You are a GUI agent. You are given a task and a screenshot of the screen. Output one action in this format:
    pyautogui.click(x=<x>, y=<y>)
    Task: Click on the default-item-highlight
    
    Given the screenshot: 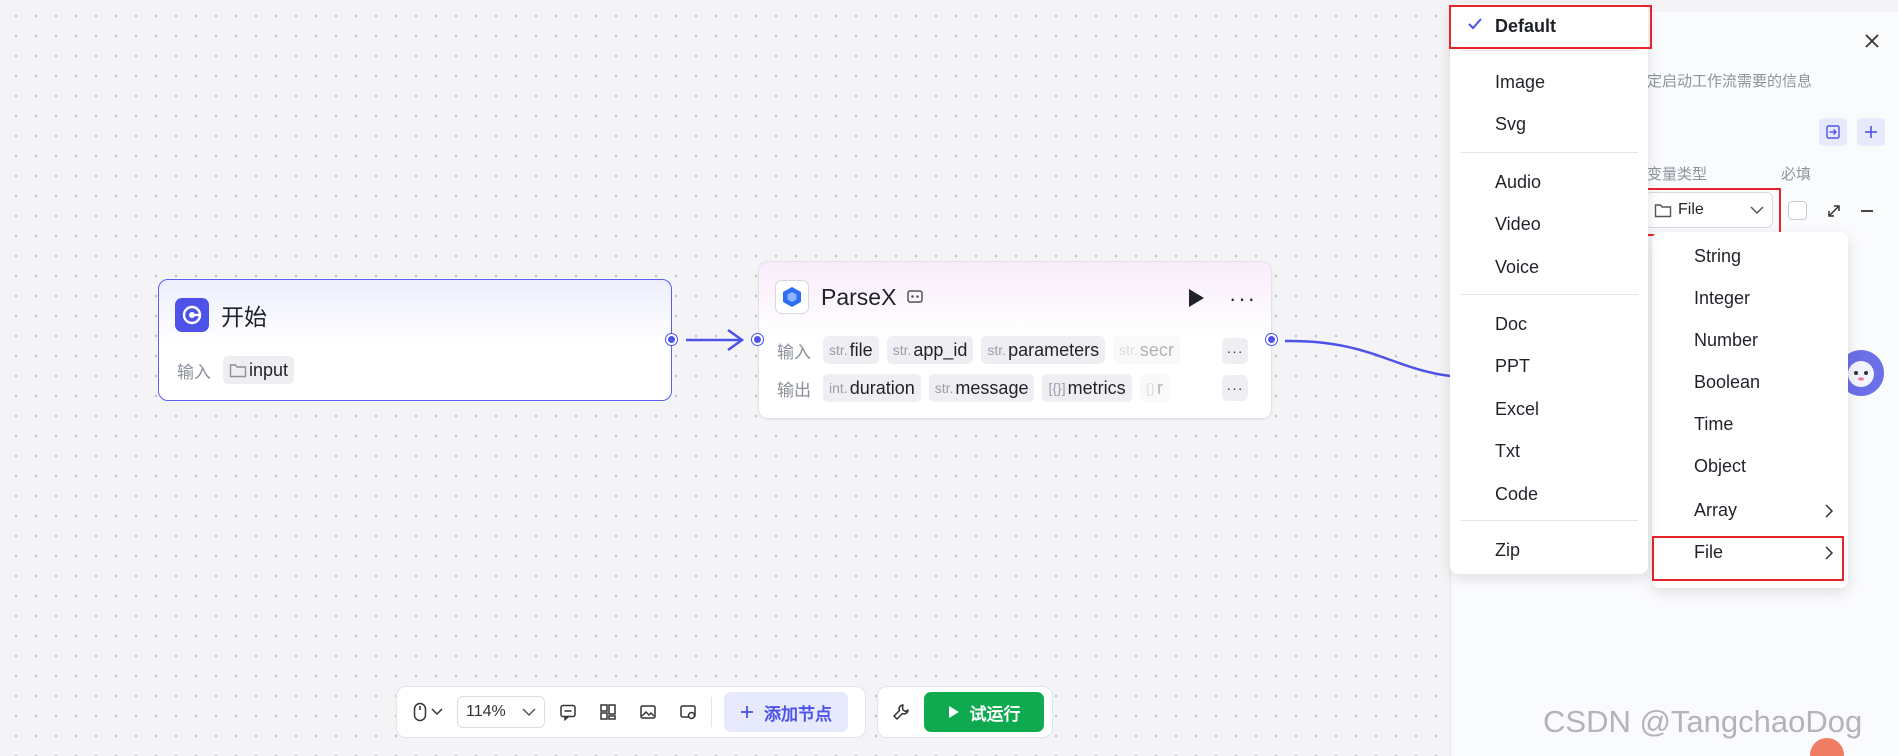 What is the action you would take?
    pyautogui.click(x=1550, y=27)
    